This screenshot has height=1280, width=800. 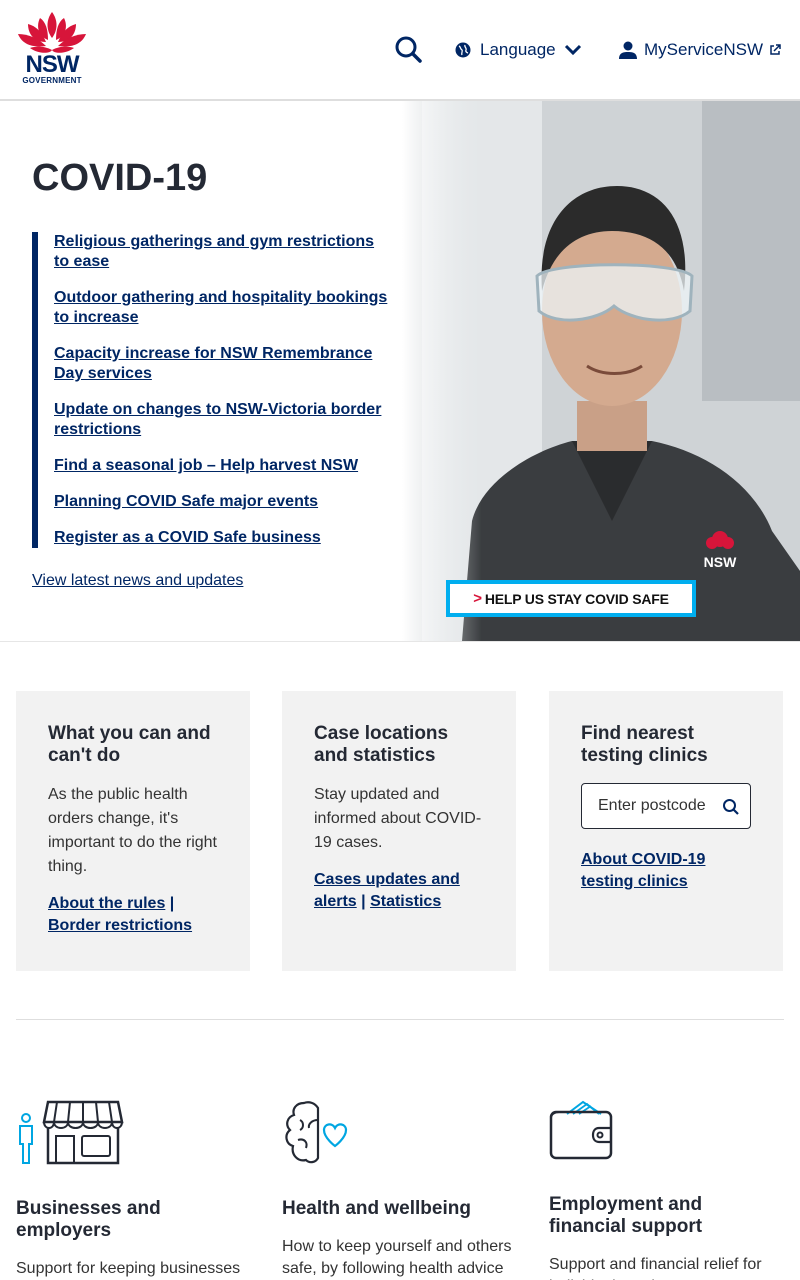 I want to click on shopfront-icon, so click(x=71, y=1132).